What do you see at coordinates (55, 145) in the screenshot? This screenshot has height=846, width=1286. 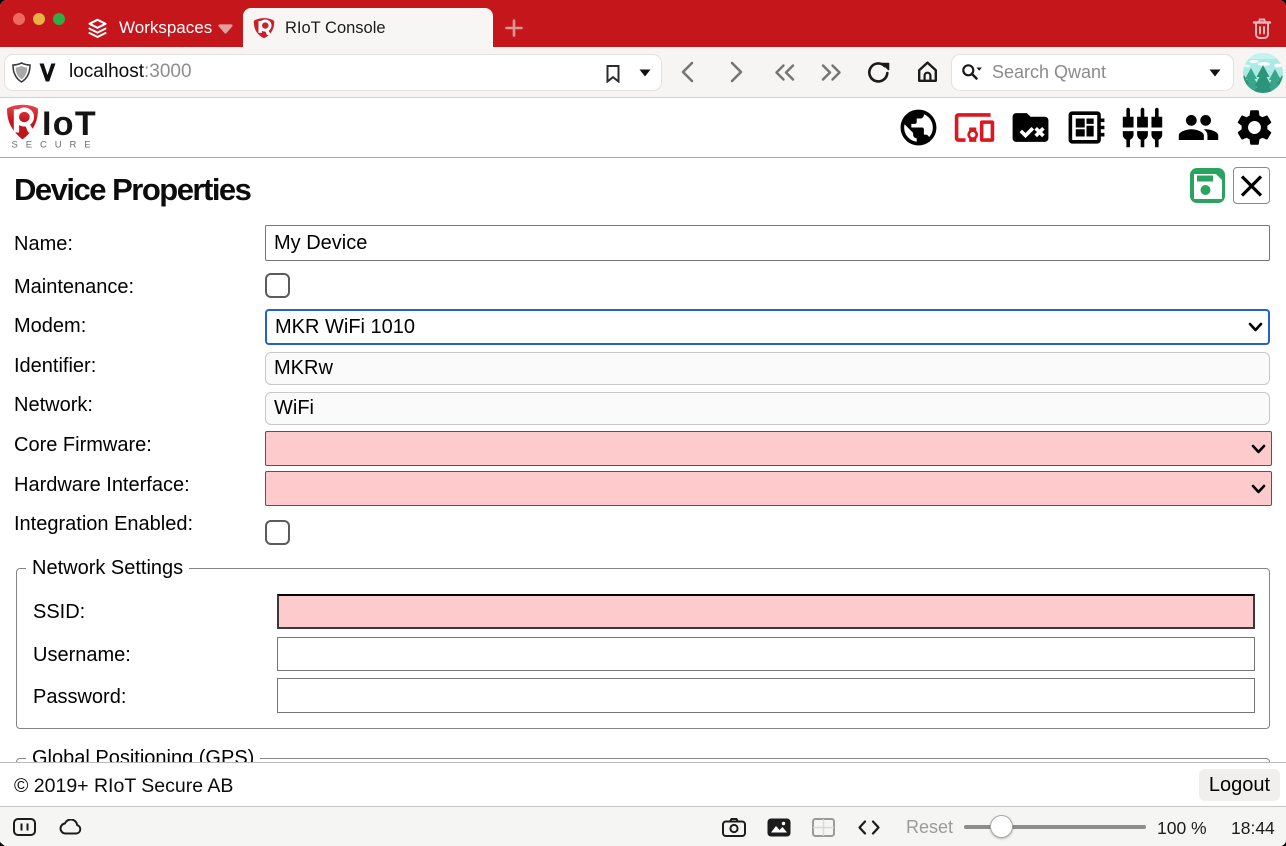 I see `svg-text: SECURE` at bounding box center [55, 145].